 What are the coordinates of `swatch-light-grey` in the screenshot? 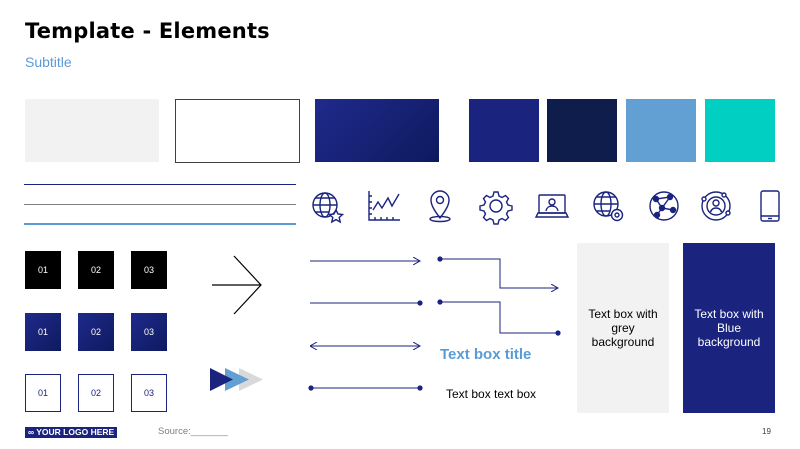 It's located at (92, 130).